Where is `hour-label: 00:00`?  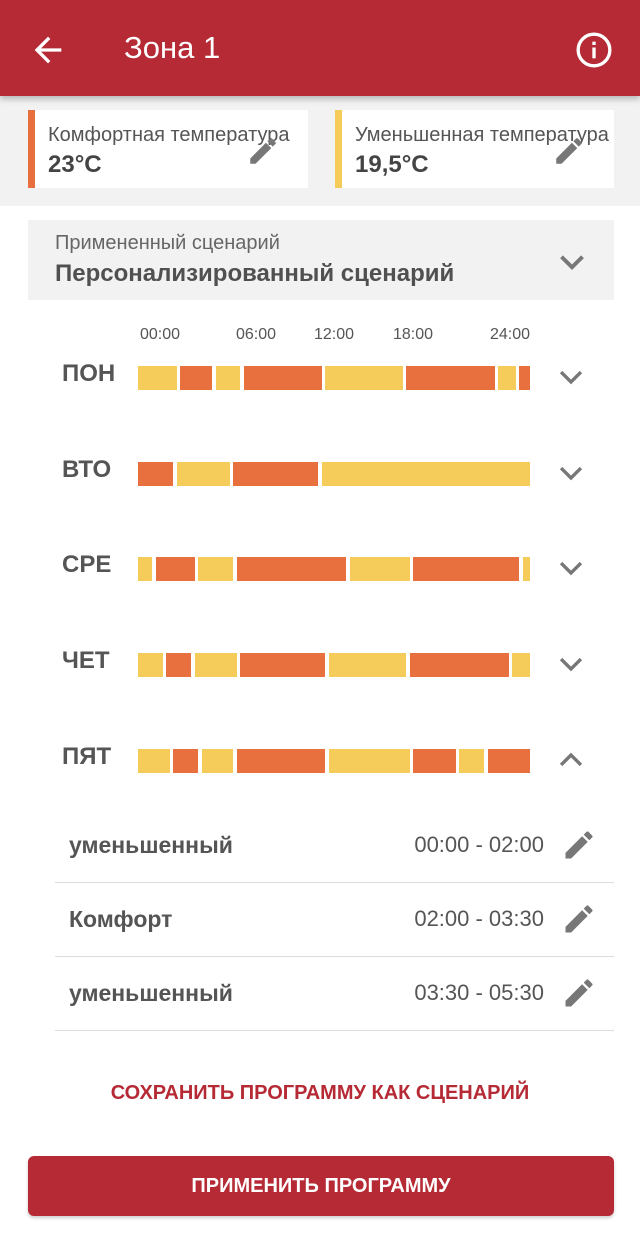 hour-label: 00:00 is located at coordinates (160, 334).